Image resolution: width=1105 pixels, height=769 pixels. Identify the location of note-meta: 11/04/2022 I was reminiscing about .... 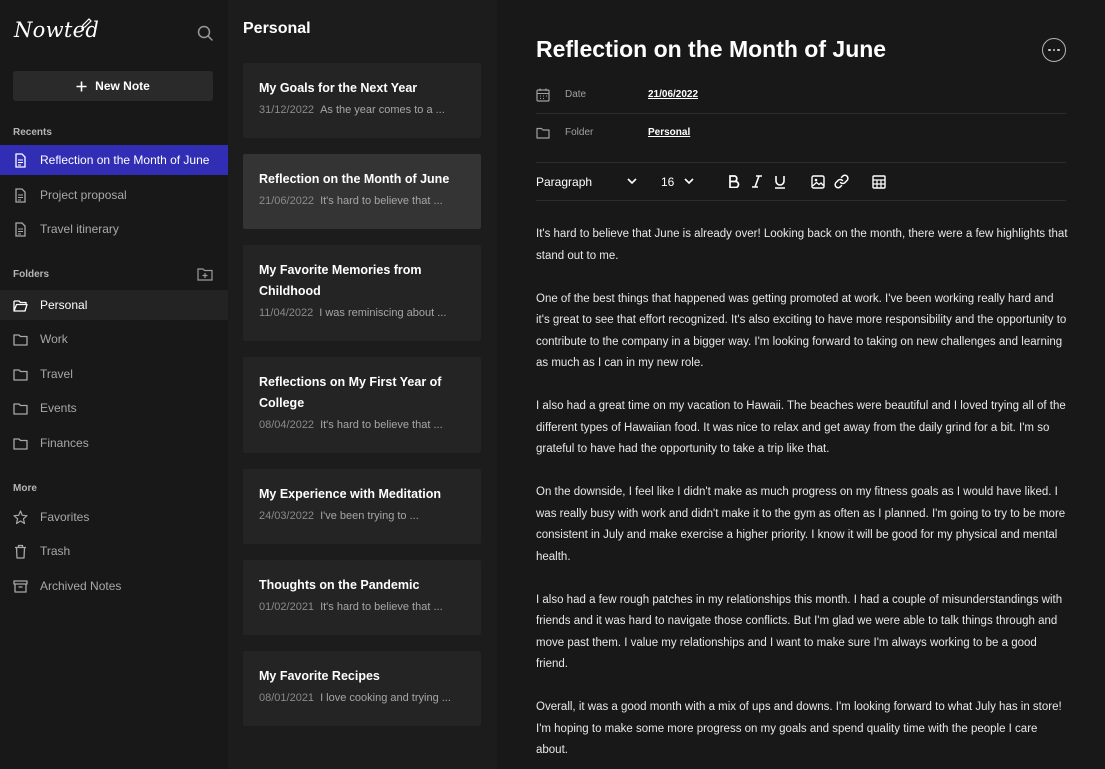
(362, 313).